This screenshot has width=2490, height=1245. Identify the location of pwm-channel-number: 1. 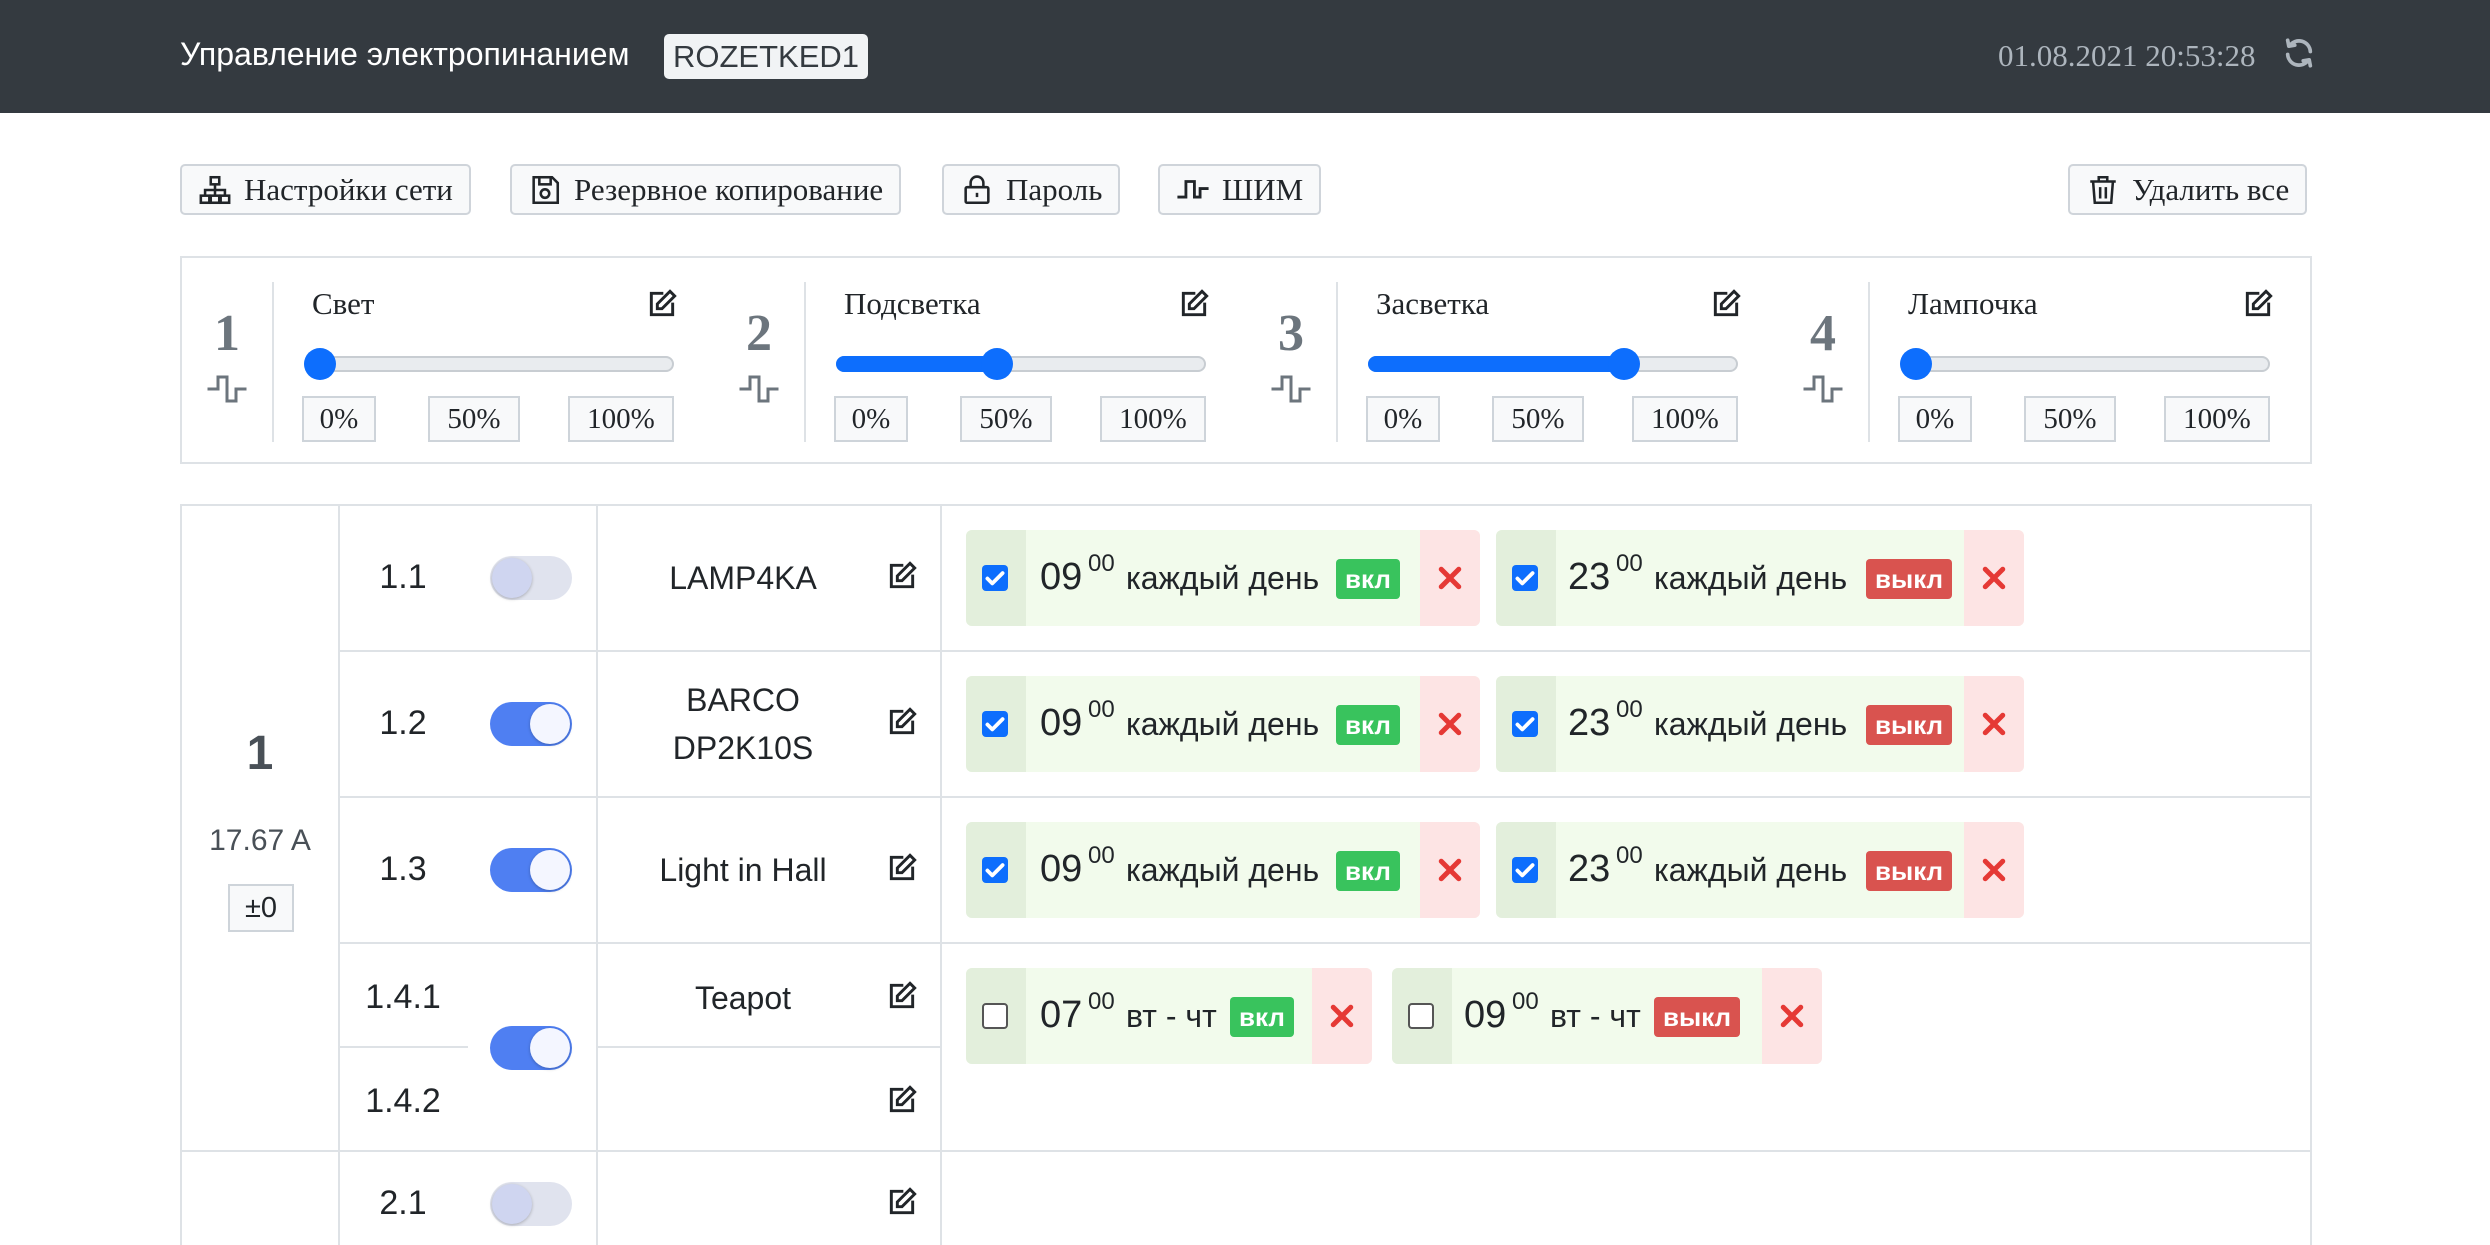
(227, 333).